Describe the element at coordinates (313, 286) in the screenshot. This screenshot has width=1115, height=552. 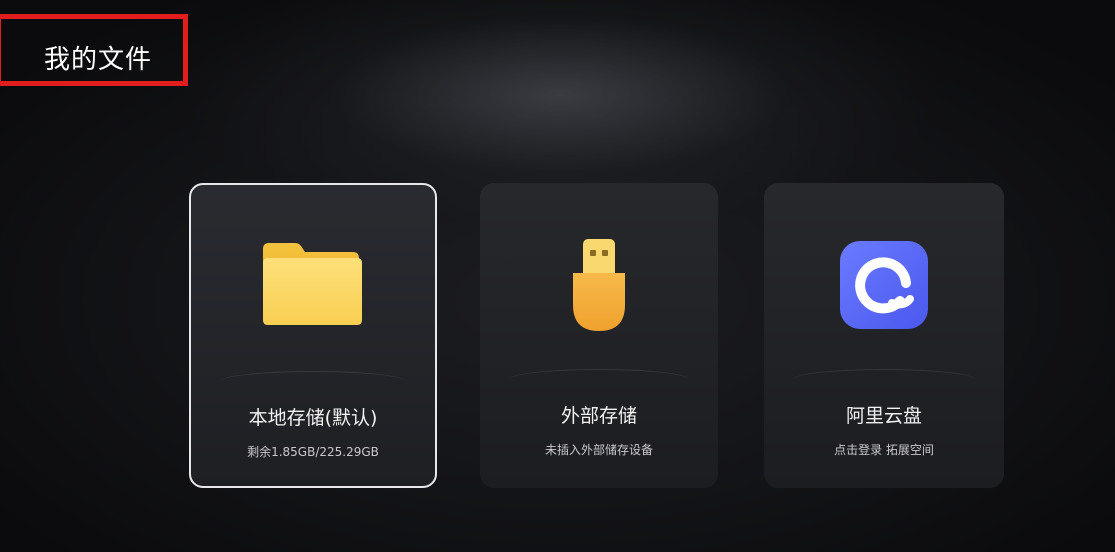
I see `folder-icon` at that location.